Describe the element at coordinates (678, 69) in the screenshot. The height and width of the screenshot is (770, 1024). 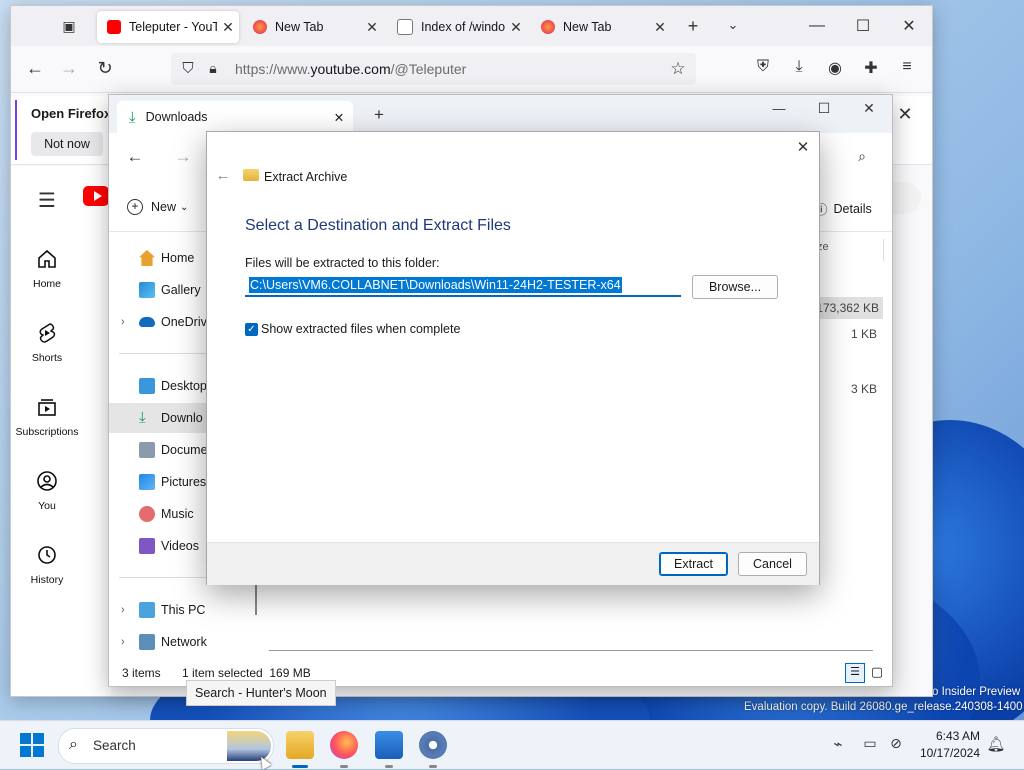
I see `bookmark-star-icon: ☆` at that location.